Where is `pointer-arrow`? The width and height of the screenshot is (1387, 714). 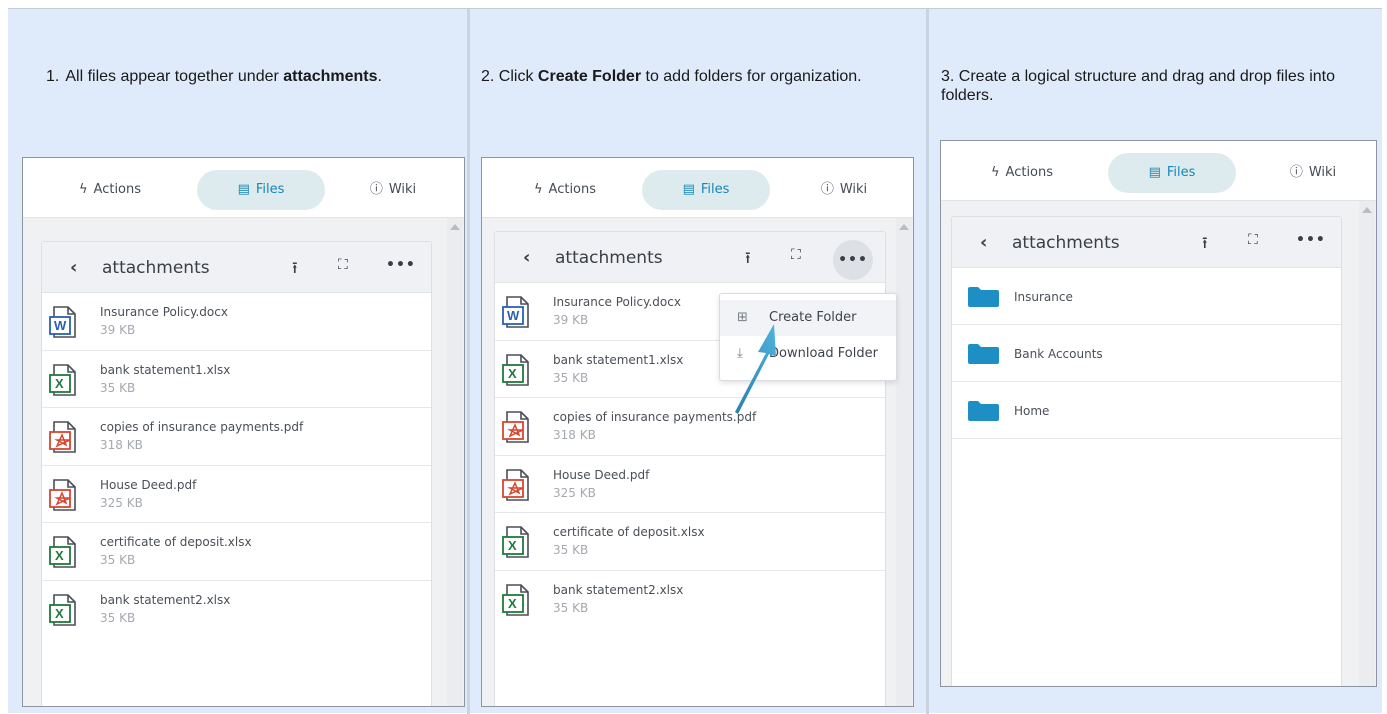
pointer-arrow is located at coordinates (755, 369).